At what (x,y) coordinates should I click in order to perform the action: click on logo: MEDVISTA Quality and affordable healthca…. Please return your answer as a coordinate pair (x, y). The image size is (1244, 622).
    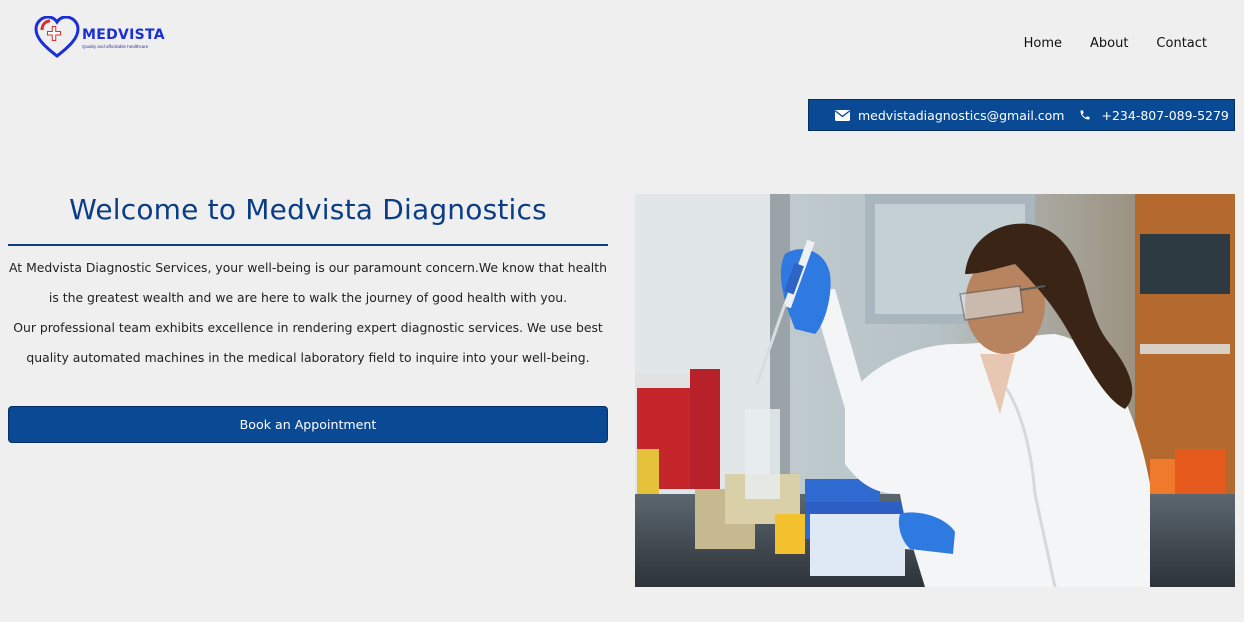
    Looking at the image, I should click on (104, 37).